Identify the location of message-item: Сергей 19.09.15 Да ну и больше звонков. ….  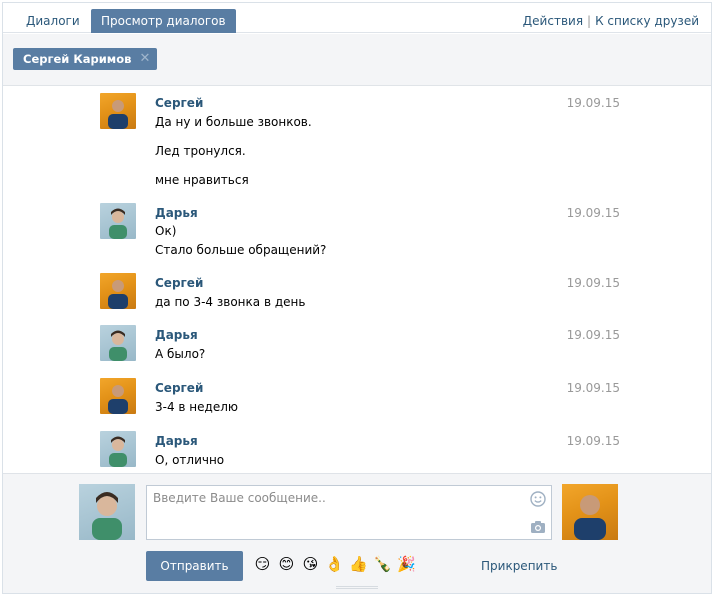
(360, 143).